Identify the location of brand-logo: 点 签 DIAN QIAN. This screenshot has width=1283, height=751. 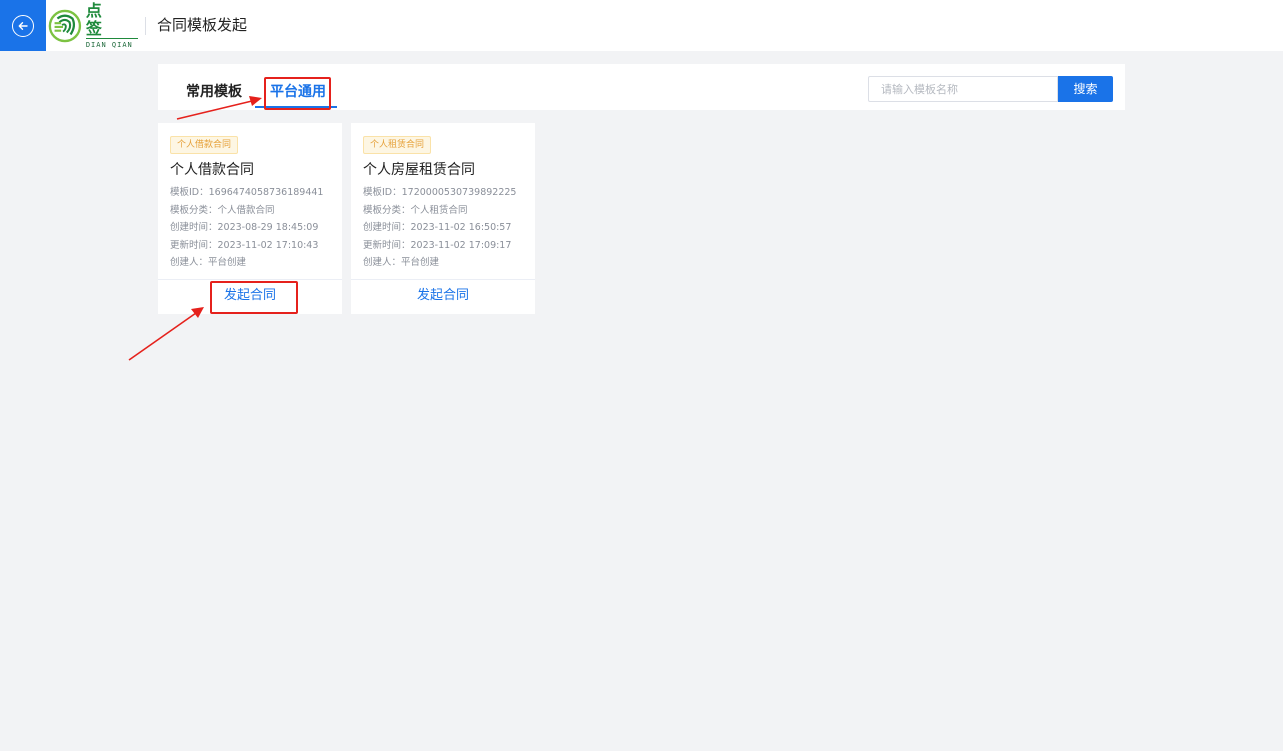
(93, 25).